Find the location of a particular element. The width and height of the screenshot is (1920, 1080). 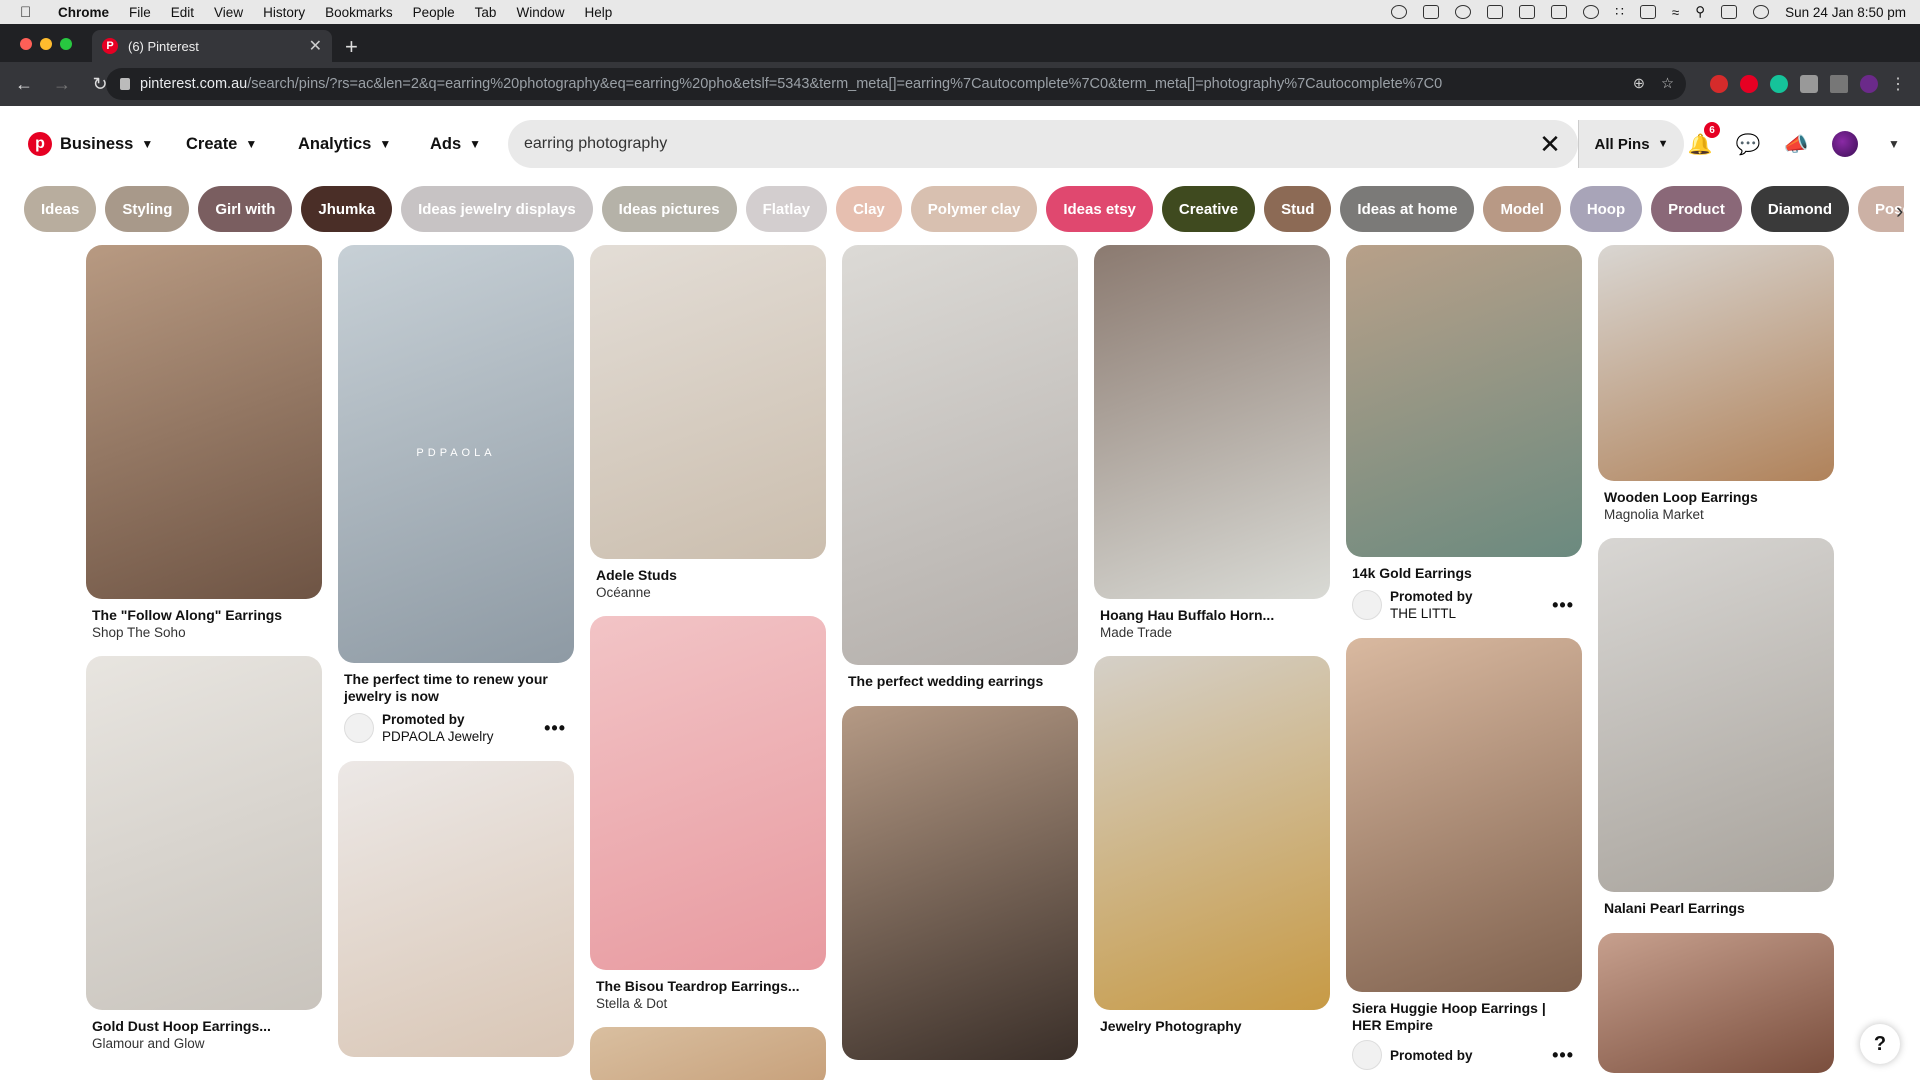

pin-card: Adele Studs Océanne is located at coordinates (708, 422).